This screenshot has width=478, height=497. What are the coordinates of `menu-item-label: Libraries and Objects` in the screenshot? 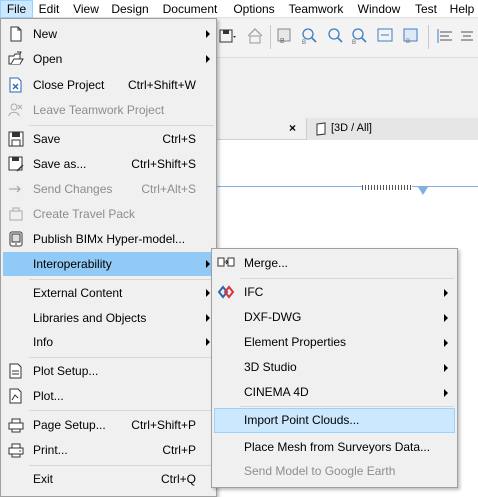 It's located at (90, 318).